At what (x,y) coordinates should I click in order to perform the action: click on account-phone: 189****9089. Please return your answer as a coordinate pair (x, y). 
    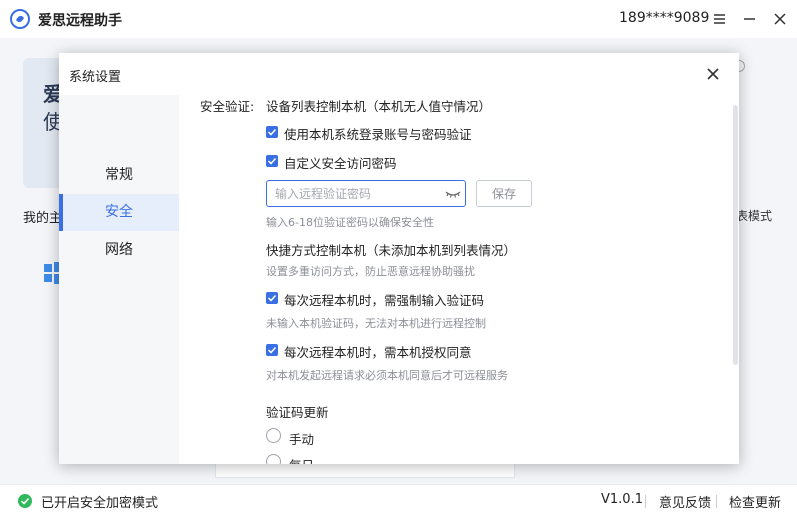
    Looking at the image, I should click on (664, 18).